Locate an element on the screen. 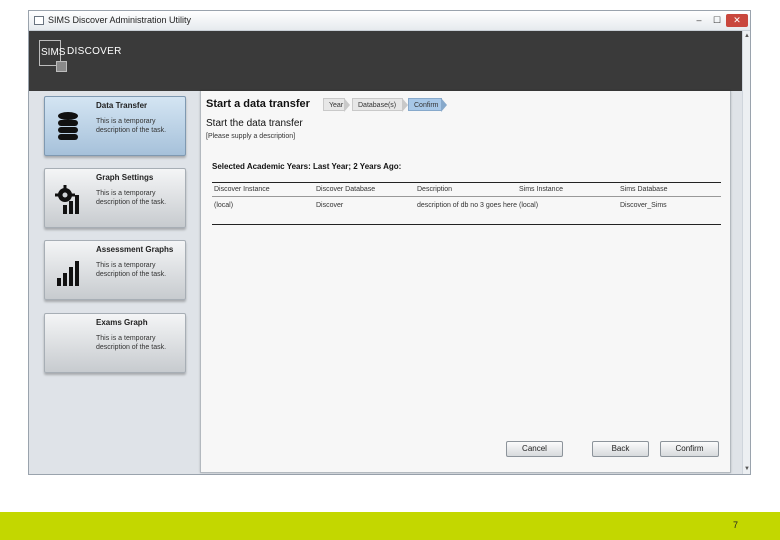 The image size is (780, 540). column-header: Sims Database is located at coordinates (644, 189).